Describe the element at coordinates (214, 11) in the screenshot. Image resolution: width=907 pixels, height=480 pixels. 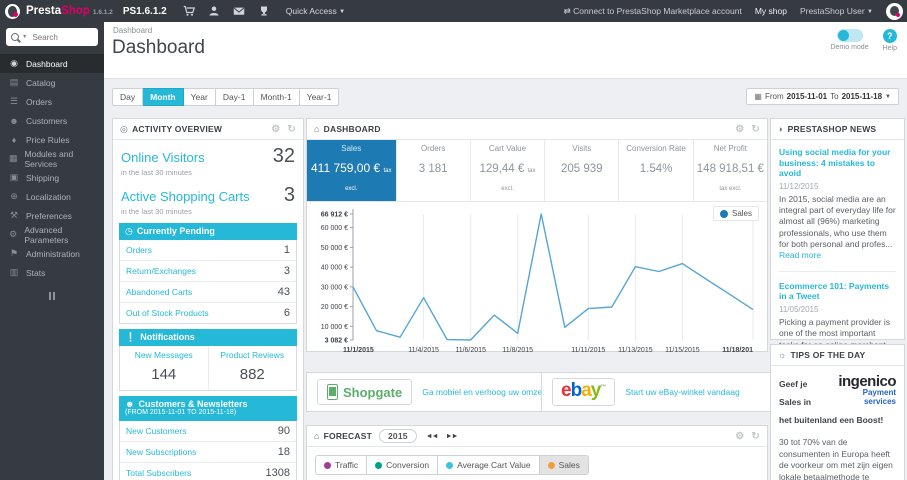
I see `customer-icon` at that location.